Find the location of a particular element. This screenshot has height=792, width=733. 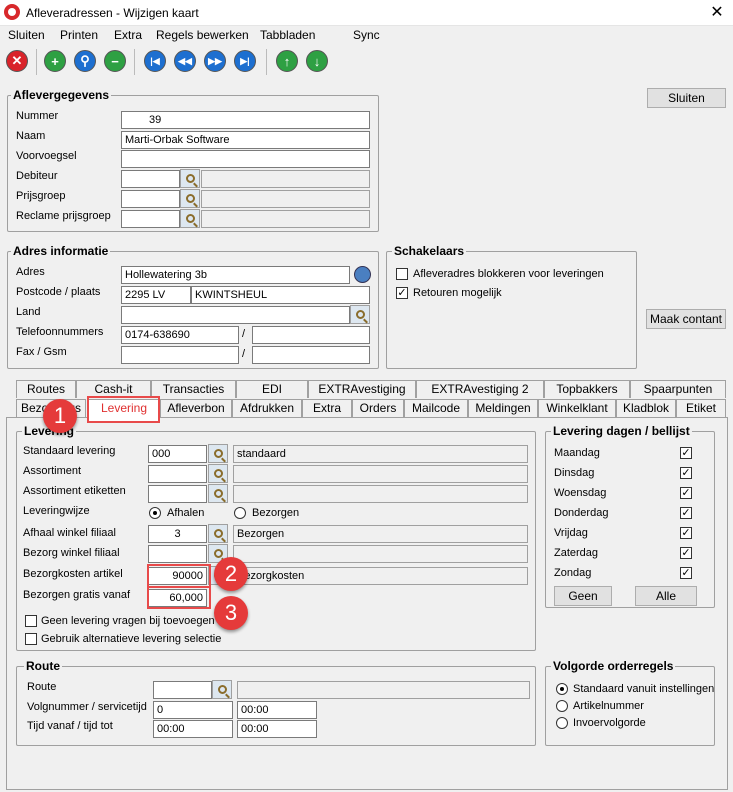

first-record-icon: |◀ is located at coordinates (155, 61).